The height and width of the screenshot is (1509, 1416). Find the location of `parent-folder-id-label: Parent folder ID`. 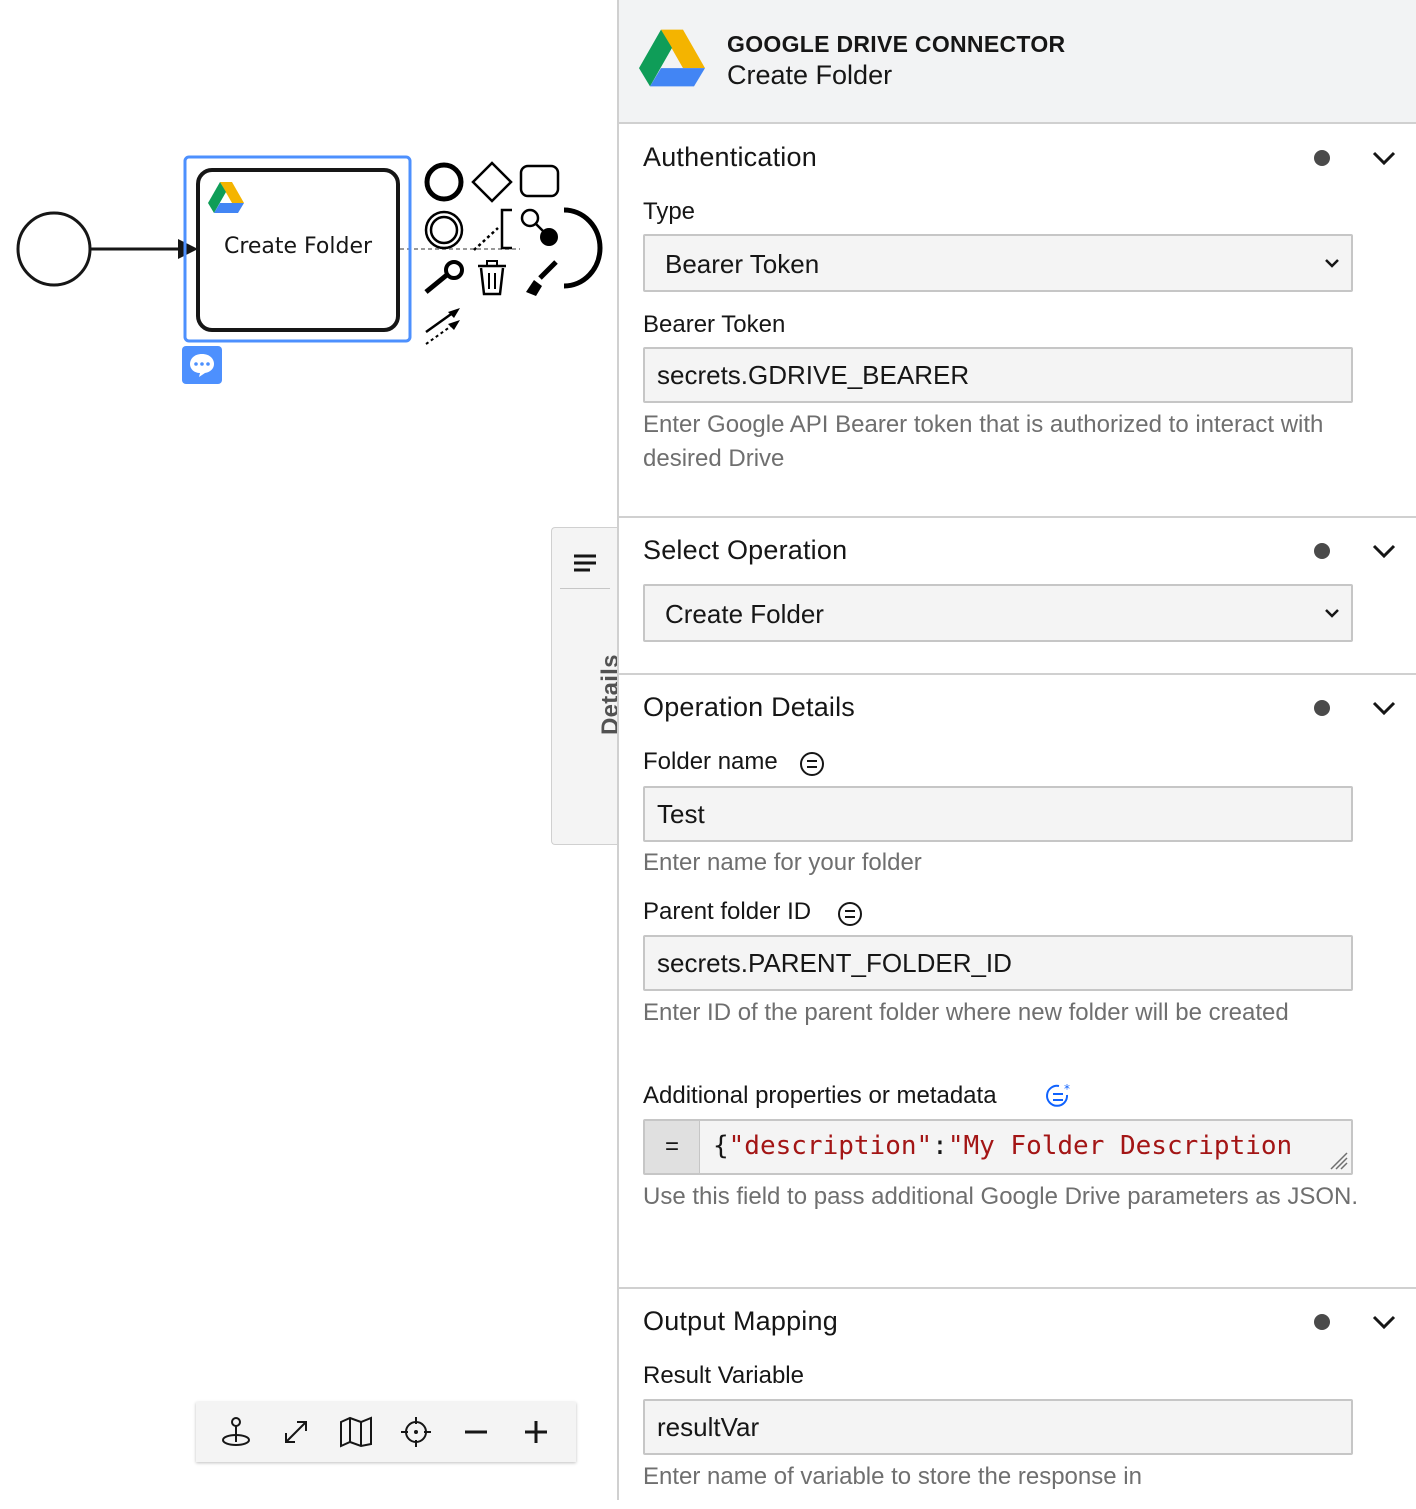

parent-folder-id-label: Parent folder ID is located at coordinates (727, 911).